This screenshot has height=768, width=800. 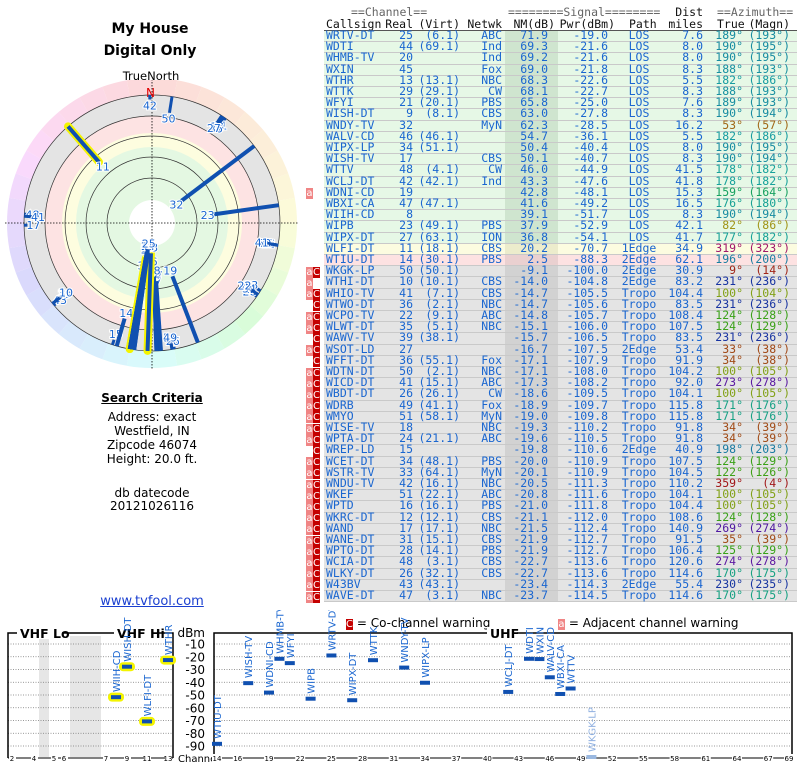 What do you see at coordinates (34, 759) in the screenshot?
I see `vhf-channel-tick: 4` at bounding box center [34, 759].